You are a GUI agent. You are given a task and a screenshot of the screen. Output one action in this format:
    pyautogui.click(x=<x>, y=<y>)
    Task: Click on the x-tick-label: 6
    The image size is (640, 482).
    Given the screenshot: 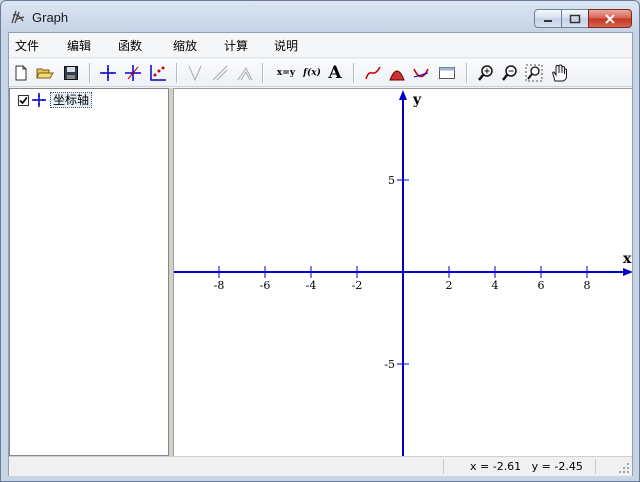 What is the action you would take?
    pyautogui.click(x=541, y=285)
    